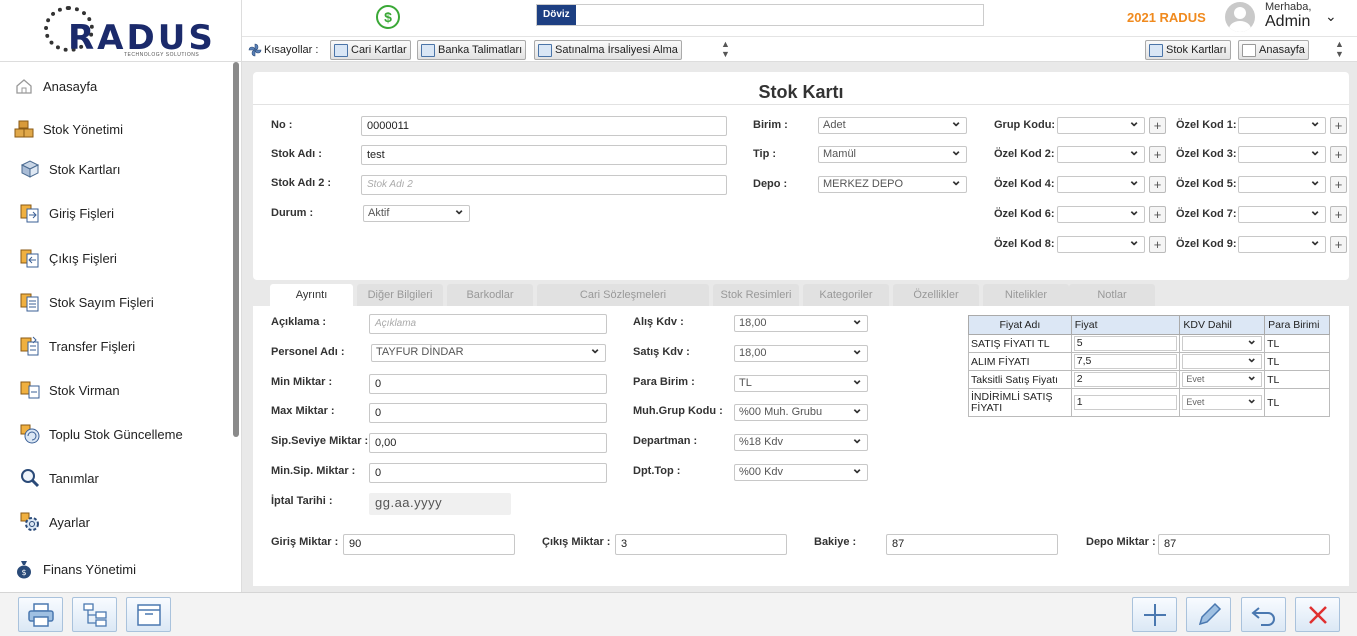 This screenshot has width=1357, height=636. I want to click on cikis-miktar-field: 3, so click(701, 544).